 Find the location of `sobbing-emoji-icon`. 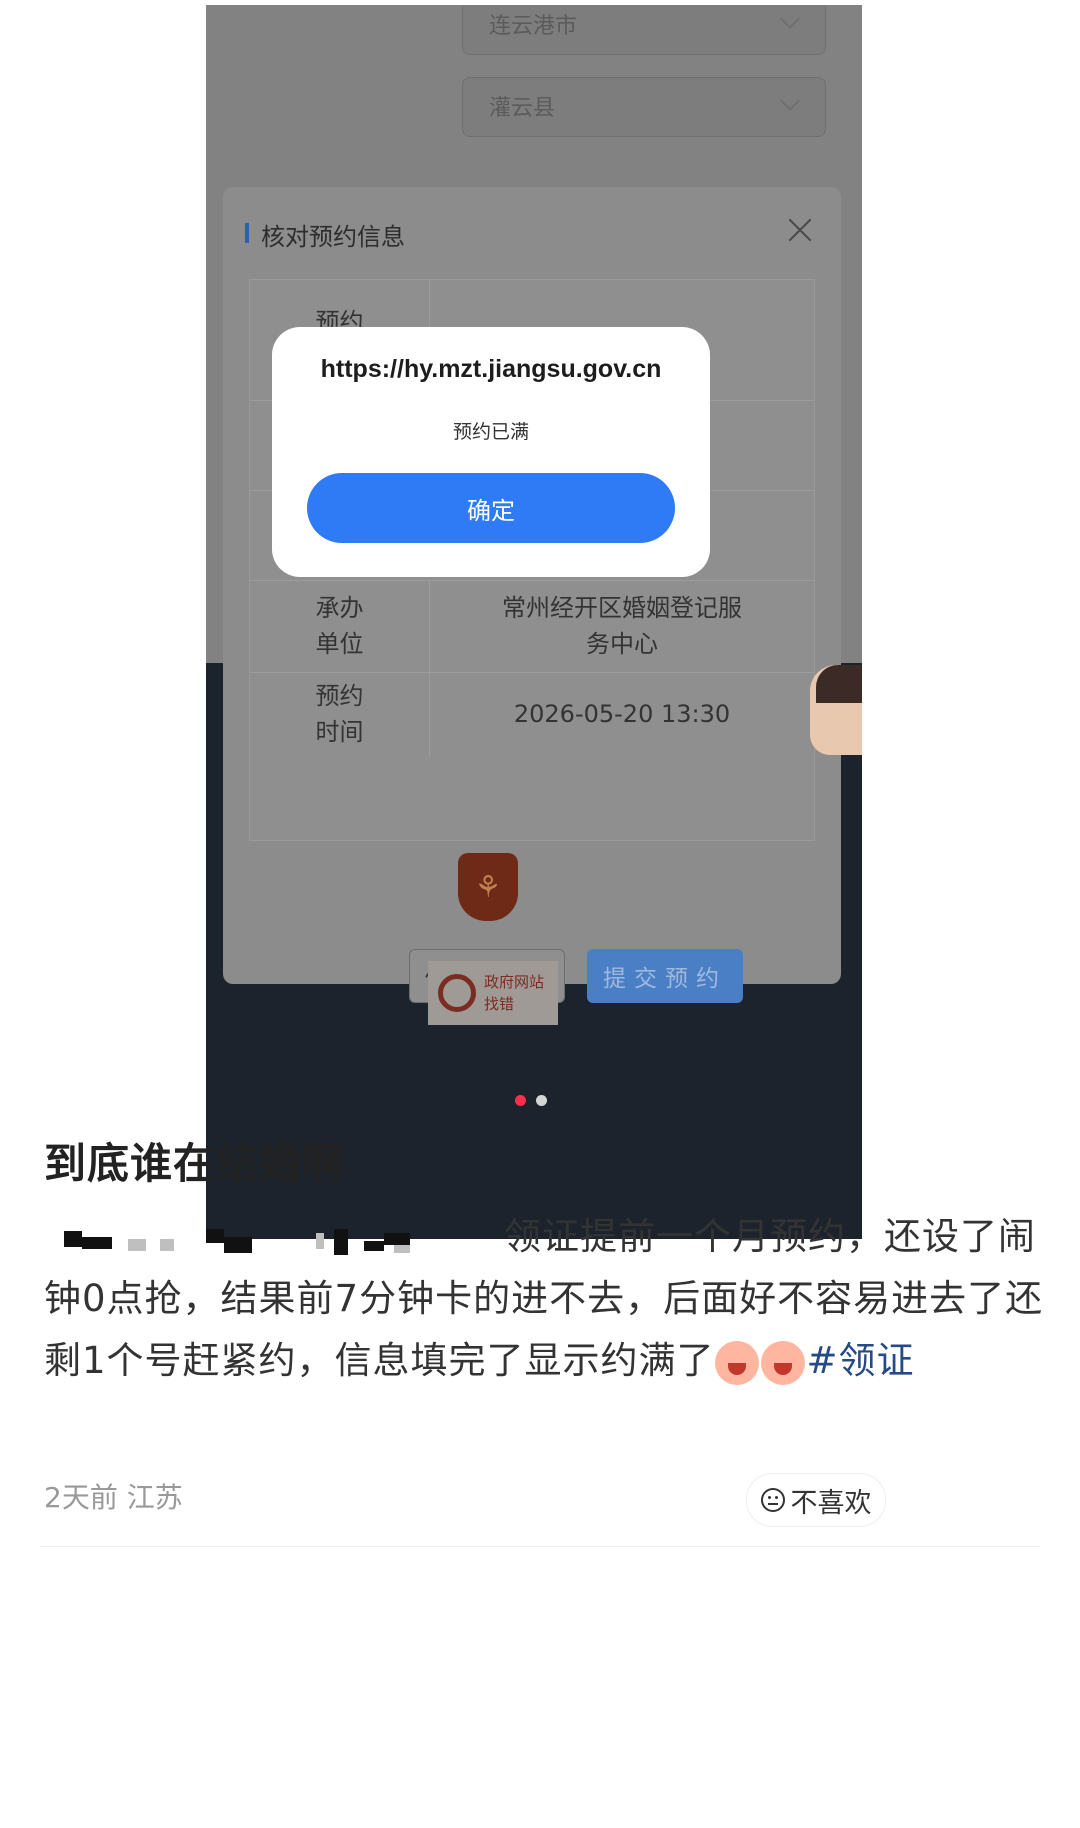

sobbing-emoji-icon is located at coordinates (782, 1362).